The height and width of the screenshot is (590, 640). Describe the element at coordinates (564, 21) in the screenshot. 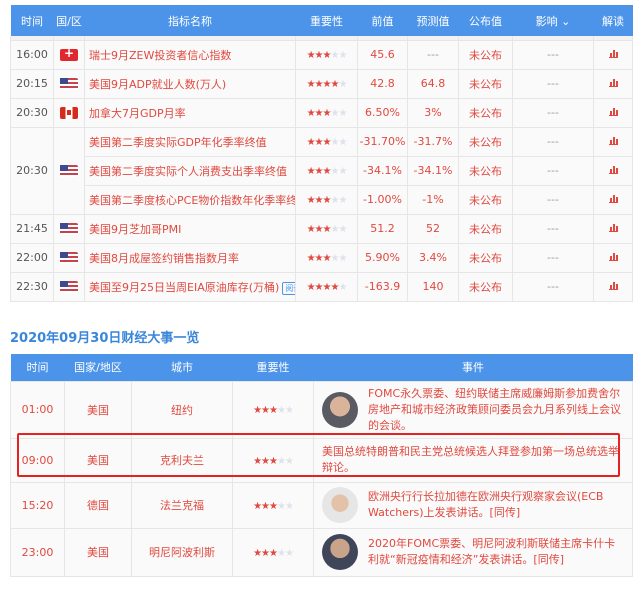

I see `chevron-down-icon: ⌄` at that location.